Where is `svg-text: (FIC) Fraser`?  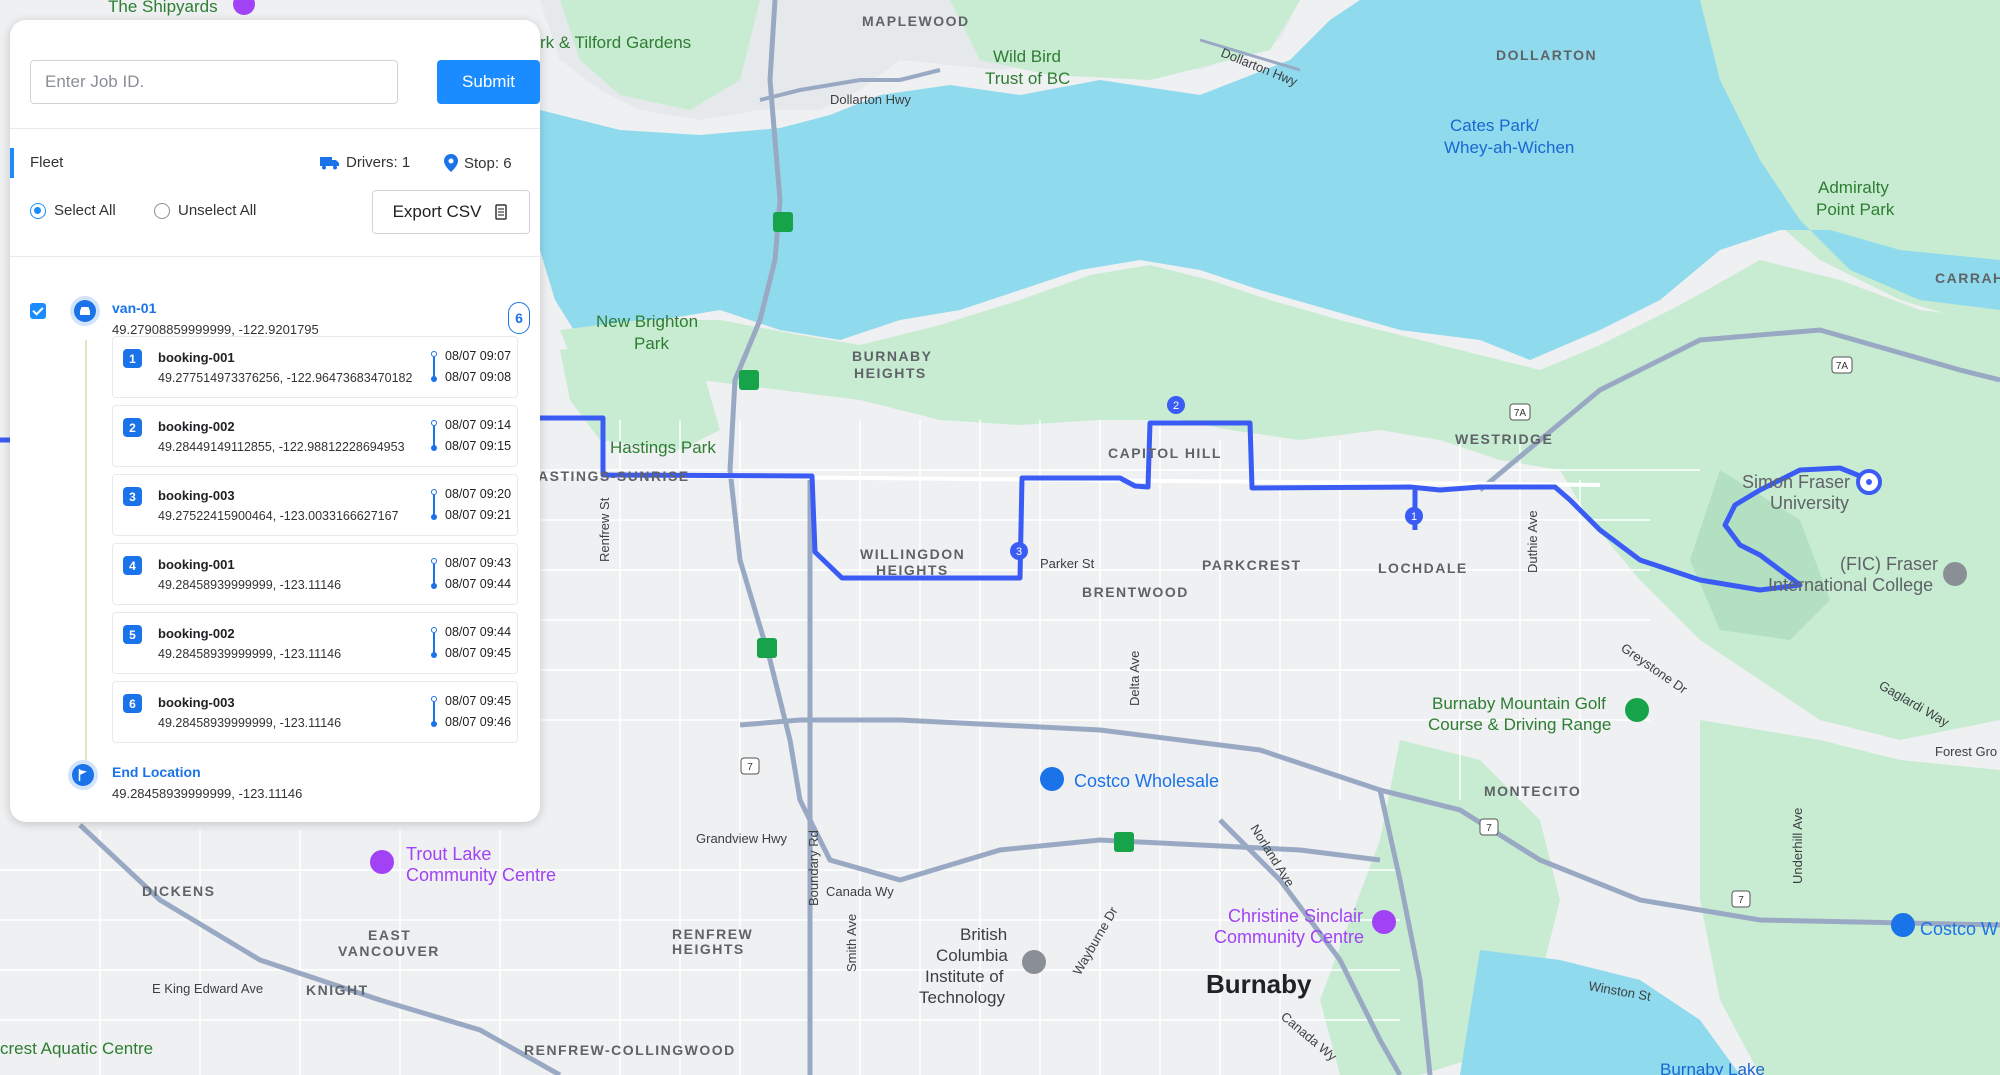
svg-text: (FIC) Fraser is located at coordinates (1889, 564).